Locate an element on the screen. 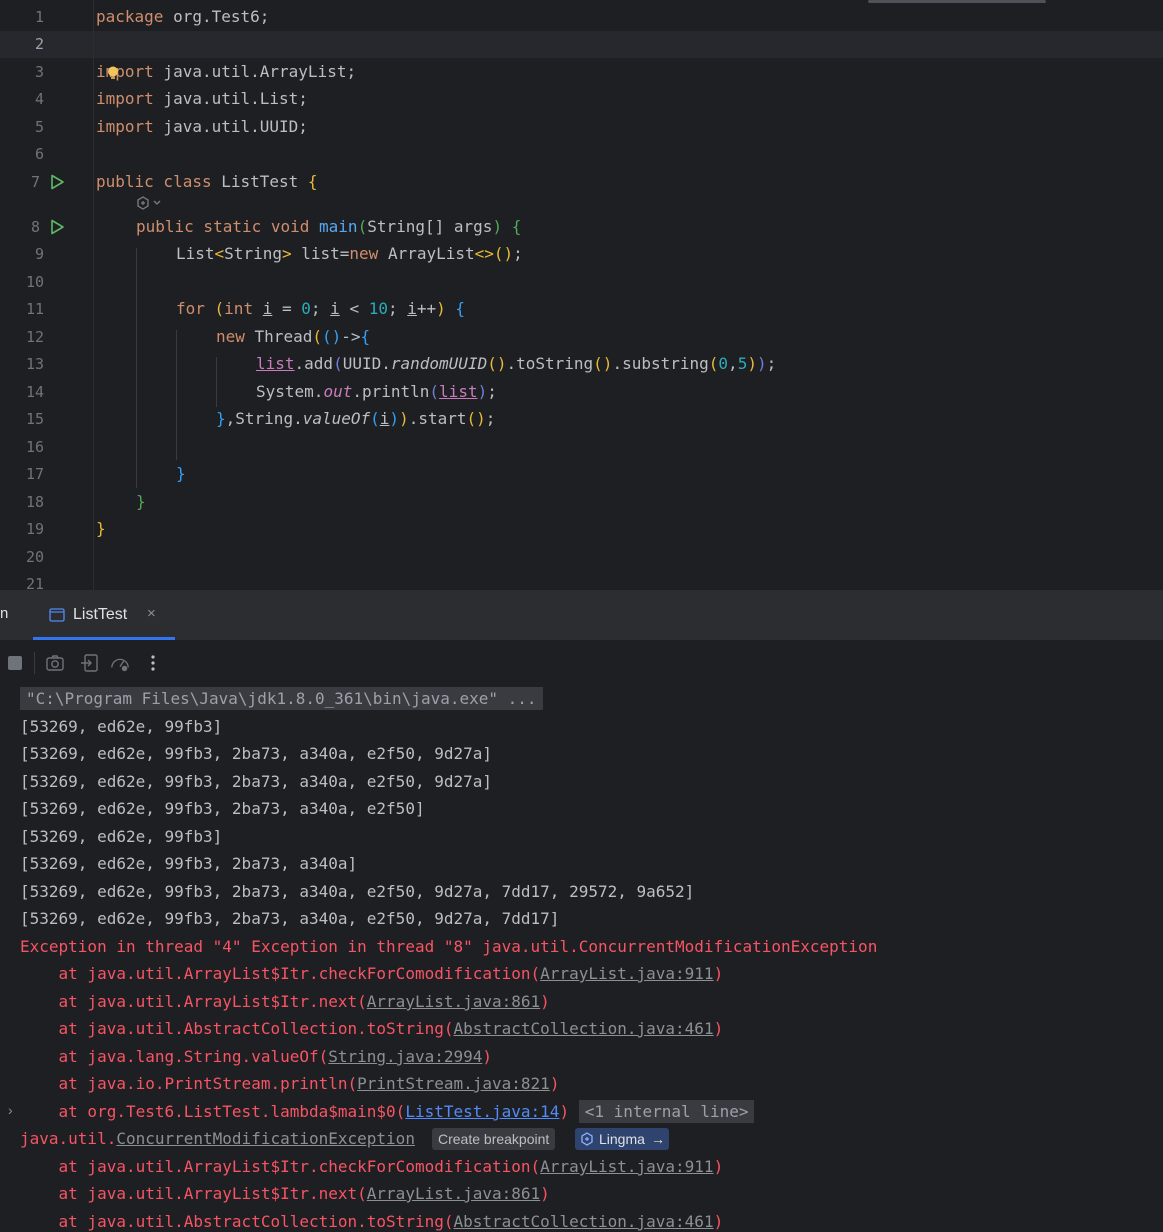 The height and width of the screenshot is (1232, 1163). lingma-button: Lingma → is located at coordinates (622, 1139).